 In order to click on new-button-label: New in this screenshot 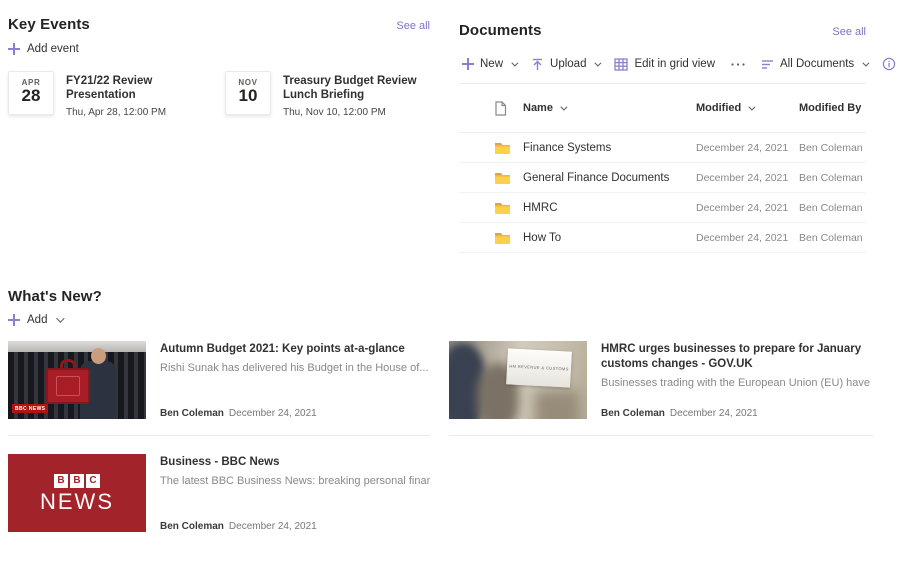, I will do `click(492, 64)`.